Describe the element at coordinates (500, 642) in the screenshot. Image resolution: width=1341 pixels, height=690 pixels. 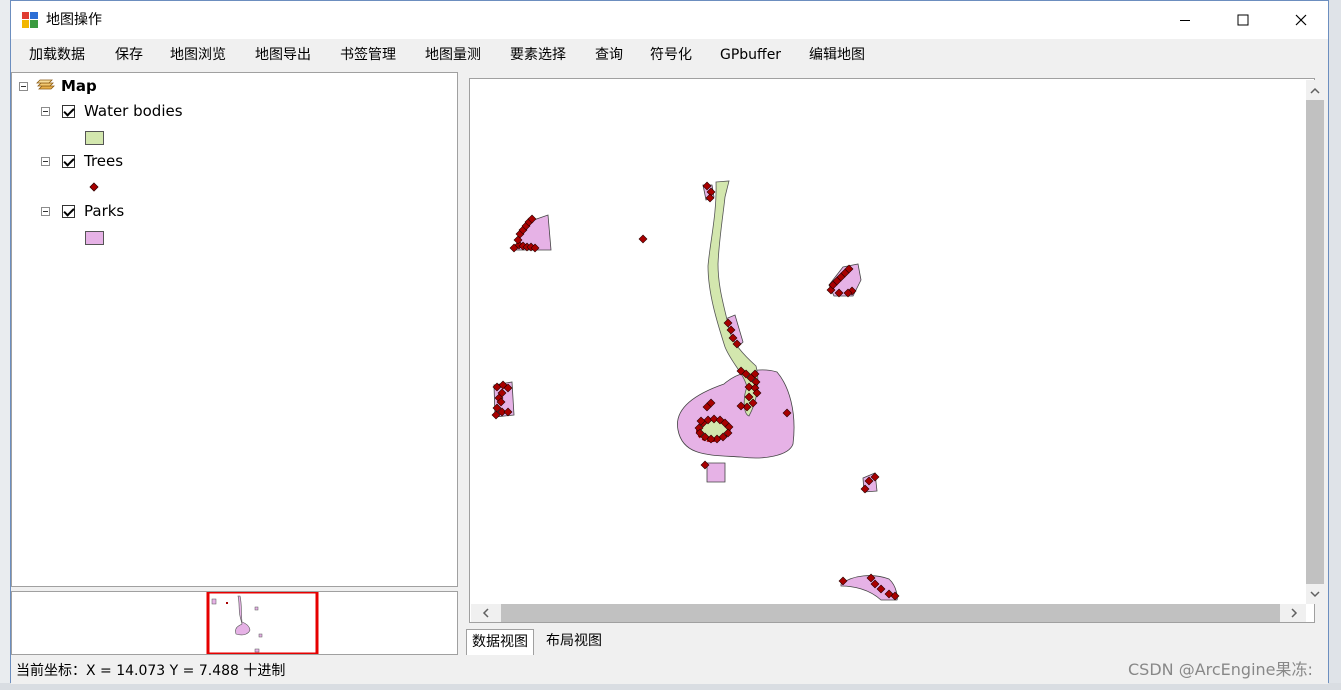
I see `tab-data-view: 数据视图` at that location.